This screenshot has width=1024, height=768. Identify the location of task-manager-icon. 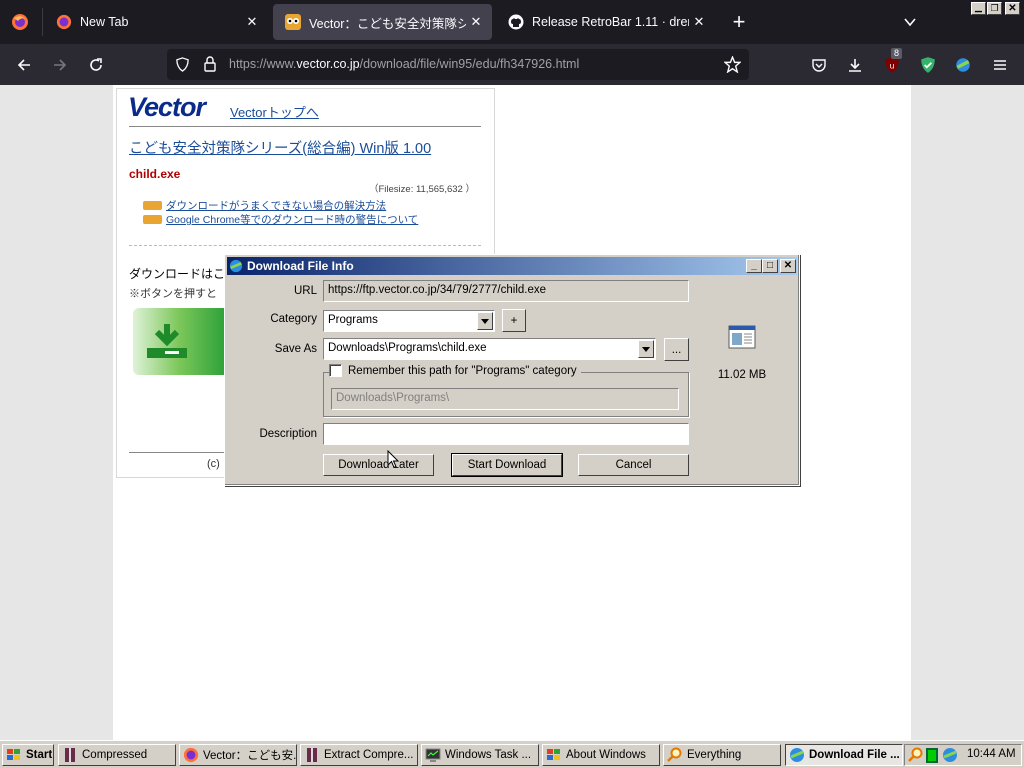
(433, 755).